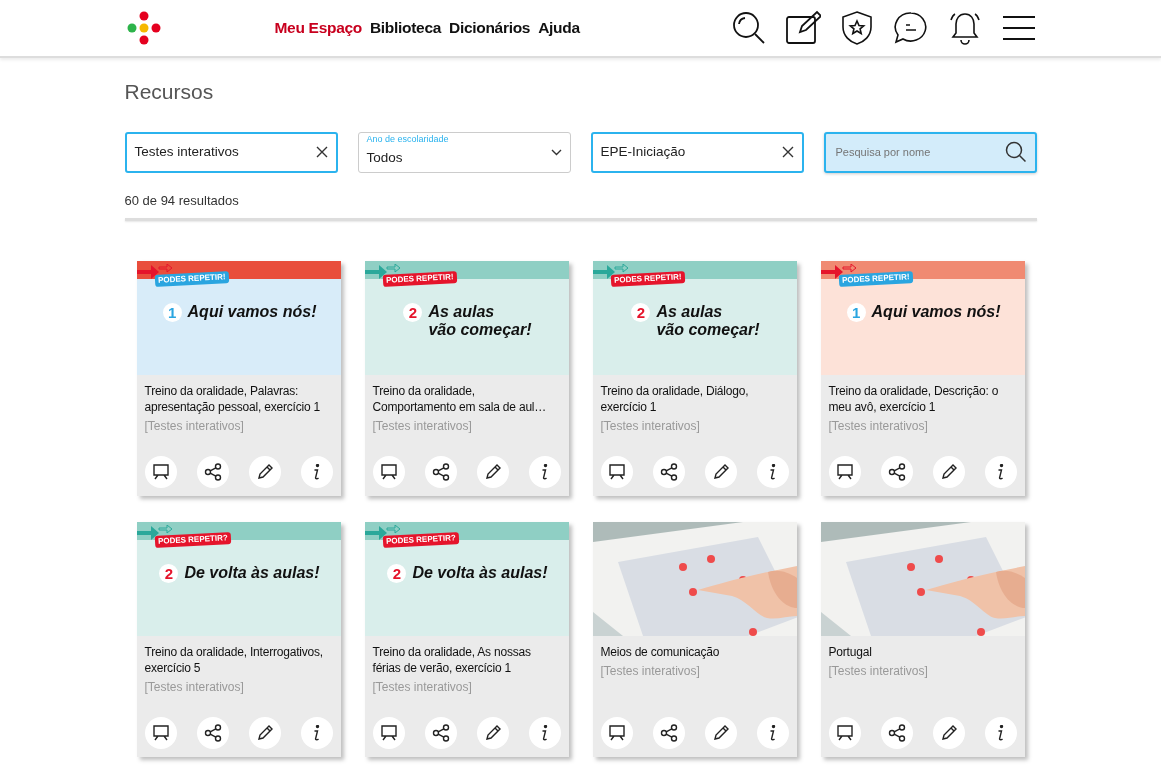 This screenshot has width=1161, height=784. Describe the element at coordinates (697, 152) in the screenshot. I see `filter-chip: EPE-Iniciação` at that location.